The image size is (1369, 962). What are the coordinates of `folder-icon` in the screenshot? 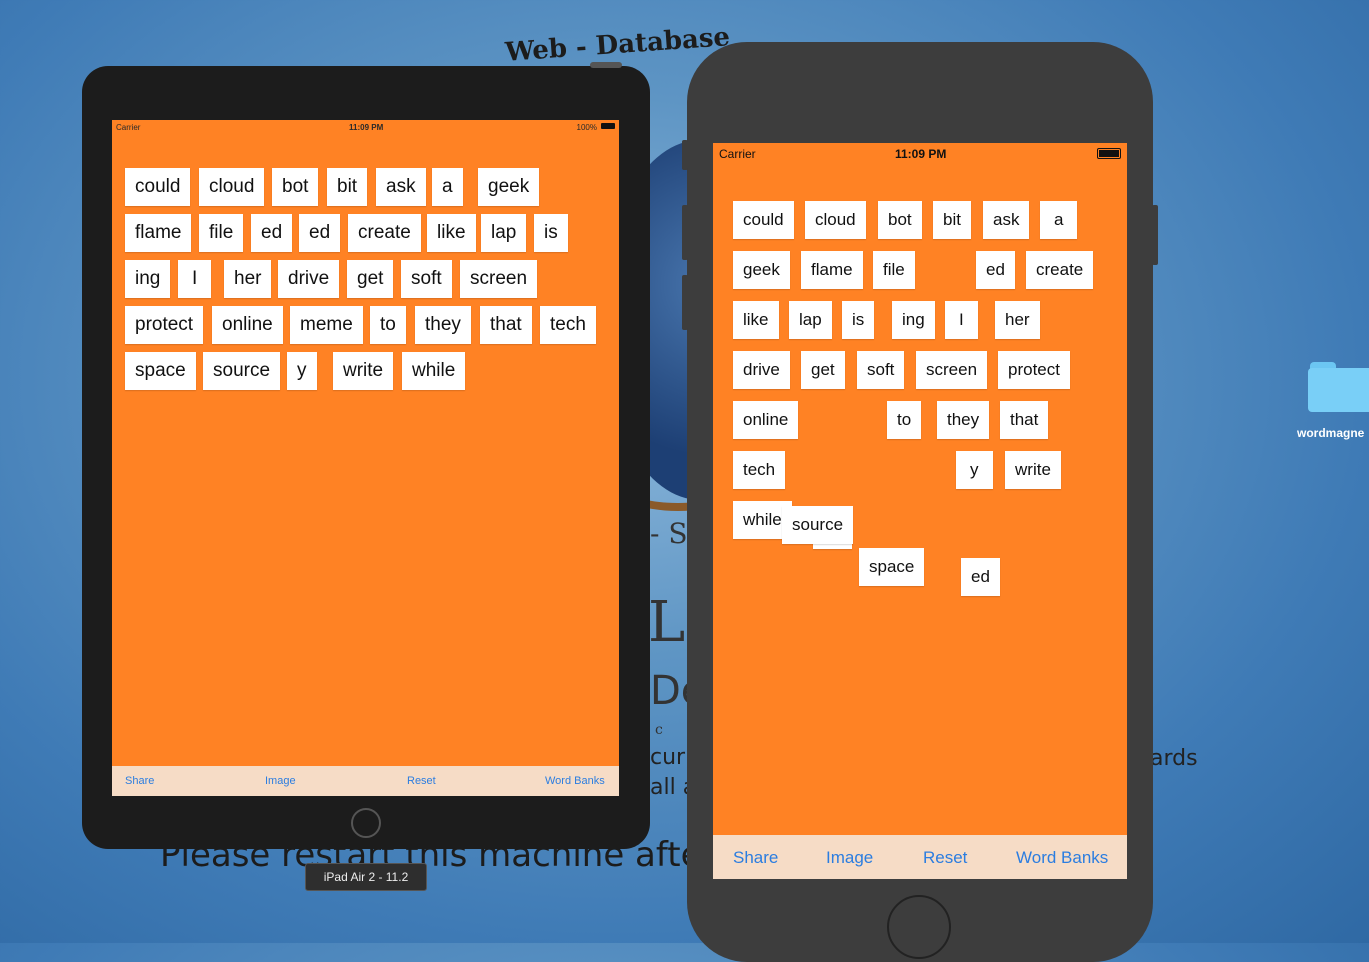 It's located at (1338, 387).